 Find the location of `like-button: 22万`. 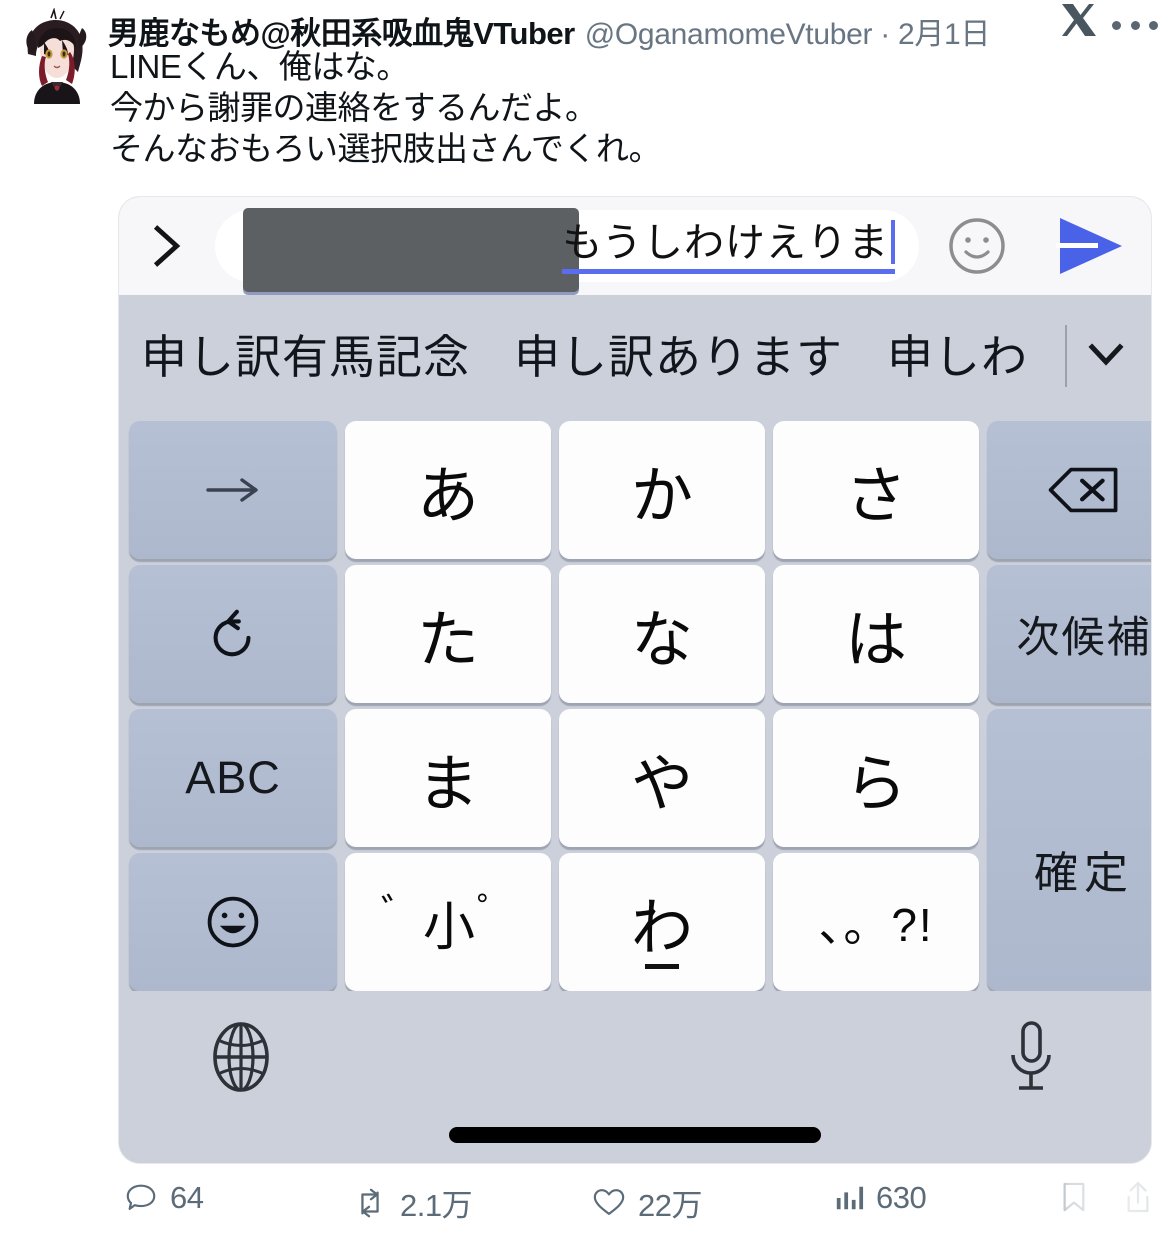

like-button: 22万 is located at coordinates (647, 1202).